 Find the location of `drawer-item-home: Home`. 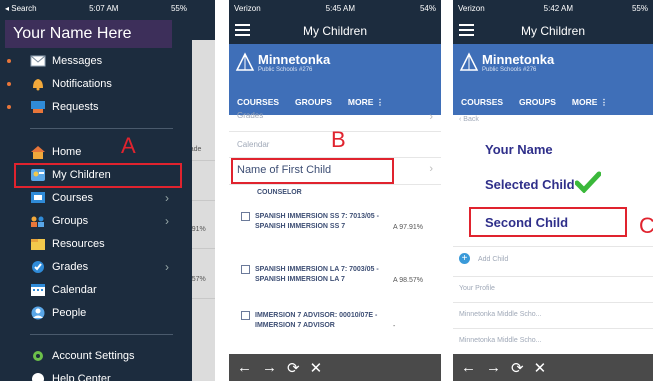

drawer-item-home: Home is located at coordinates (96, 152).